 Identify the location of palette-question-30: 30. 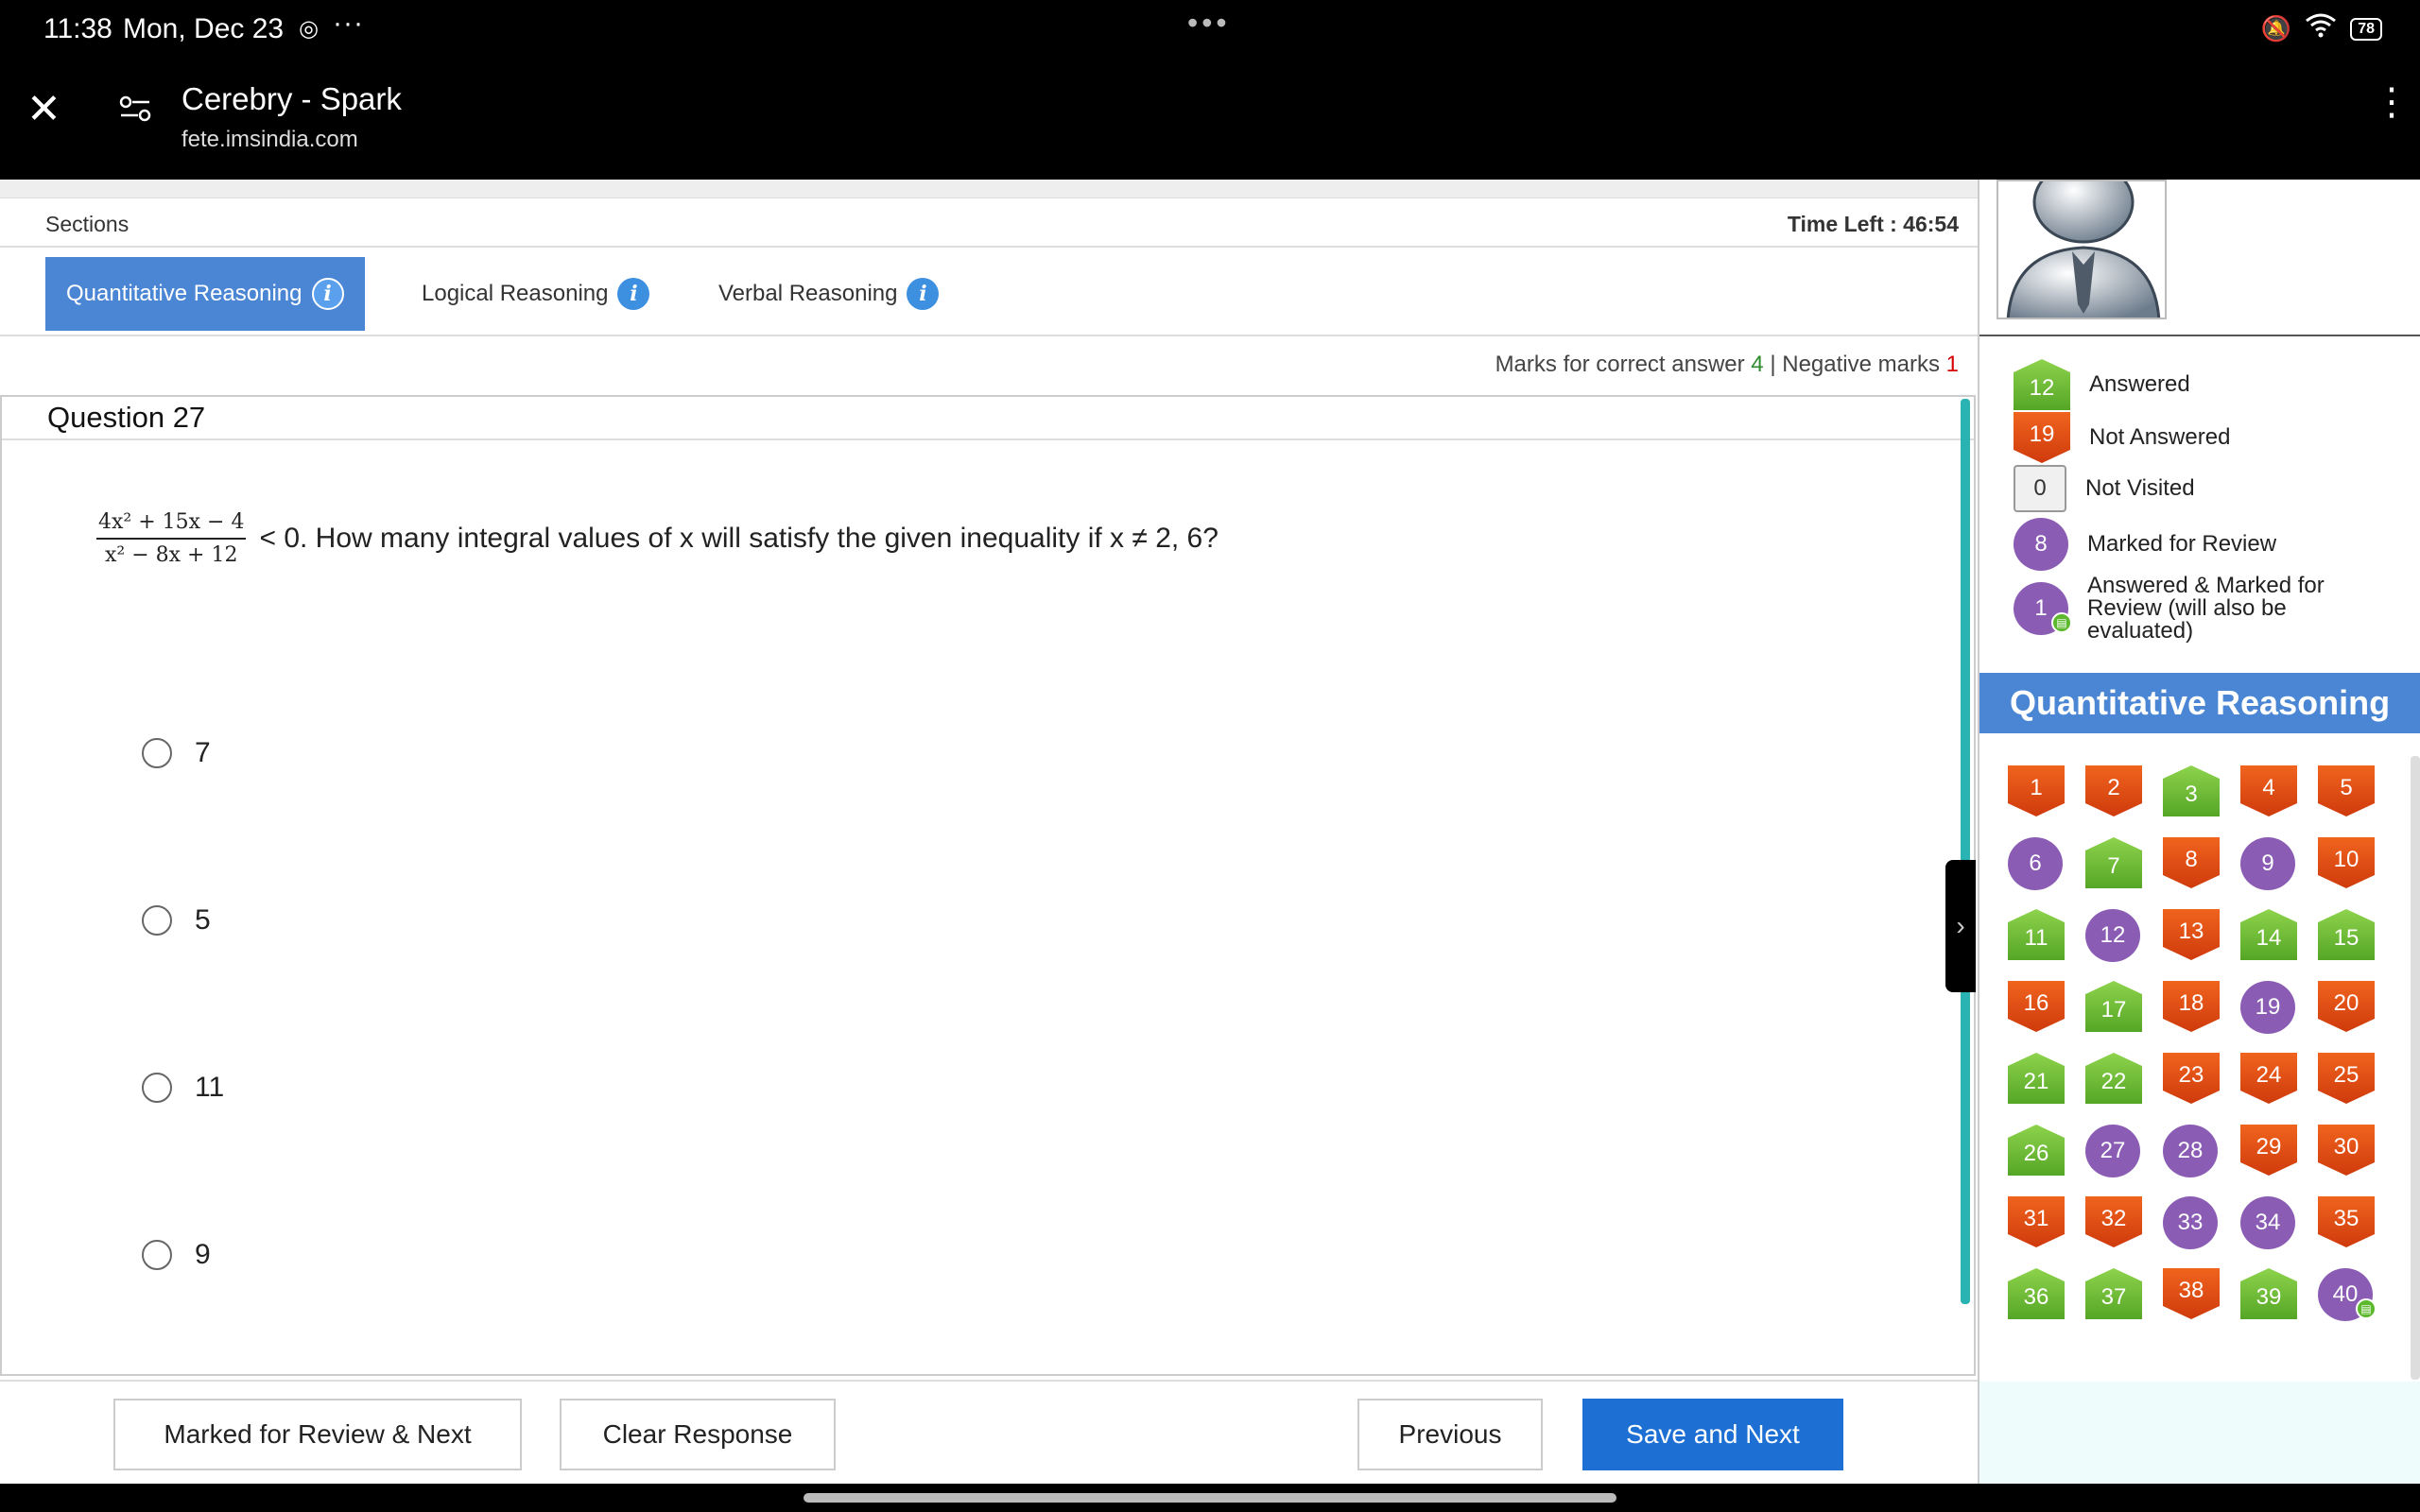
(2346, 1150).